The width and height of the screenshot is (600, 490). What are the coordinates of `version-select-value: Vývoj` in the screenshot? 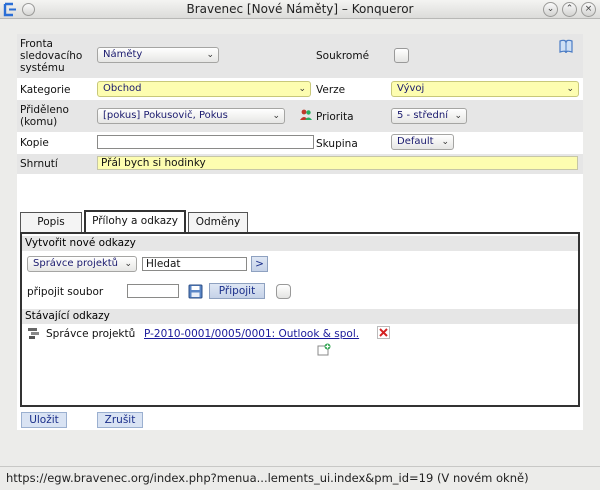 It's located at (411, 88).